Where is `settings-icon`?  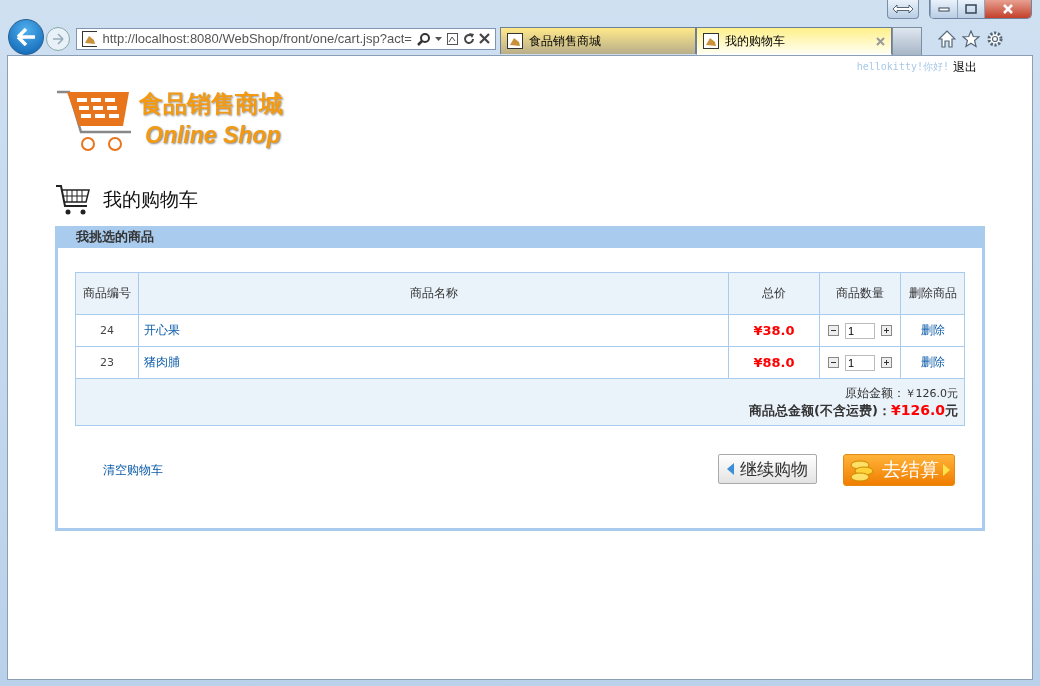
settings-icon is located at coordinates (995, 38).